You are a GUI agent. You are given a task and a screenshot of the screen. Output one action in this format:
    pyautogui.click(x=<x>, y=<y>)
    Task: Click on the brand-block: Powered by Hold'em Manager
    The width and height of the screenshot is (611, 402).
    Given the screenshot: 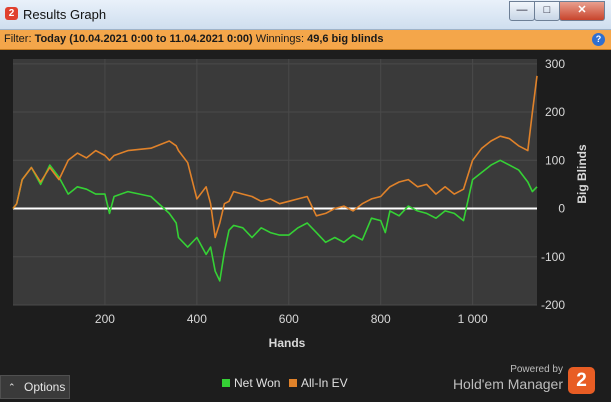 What is the action you would take?
    pyautogui.click(x=508, y=378)
    